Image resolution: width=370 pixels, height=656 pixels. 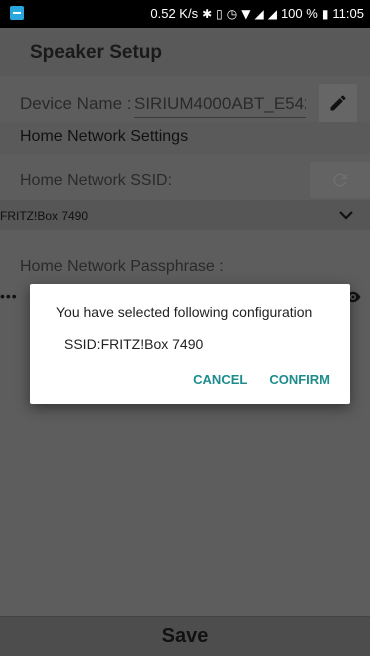 What do you see at coordinates (220, 106) in the screenshot?
I see `device-name-field: SIRIUM4000ABT_E542I` at bounding box center [220, 106].